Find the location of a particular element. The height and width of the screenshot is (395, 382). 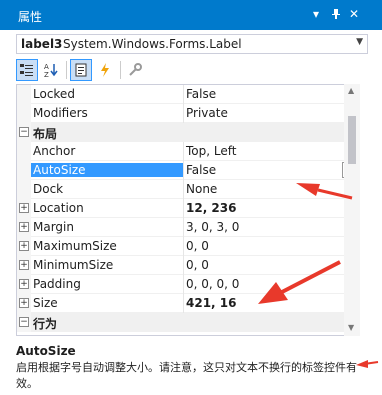

property-row: + Padding 0, 0, 0, 0 is located at coordinates (187, 284).